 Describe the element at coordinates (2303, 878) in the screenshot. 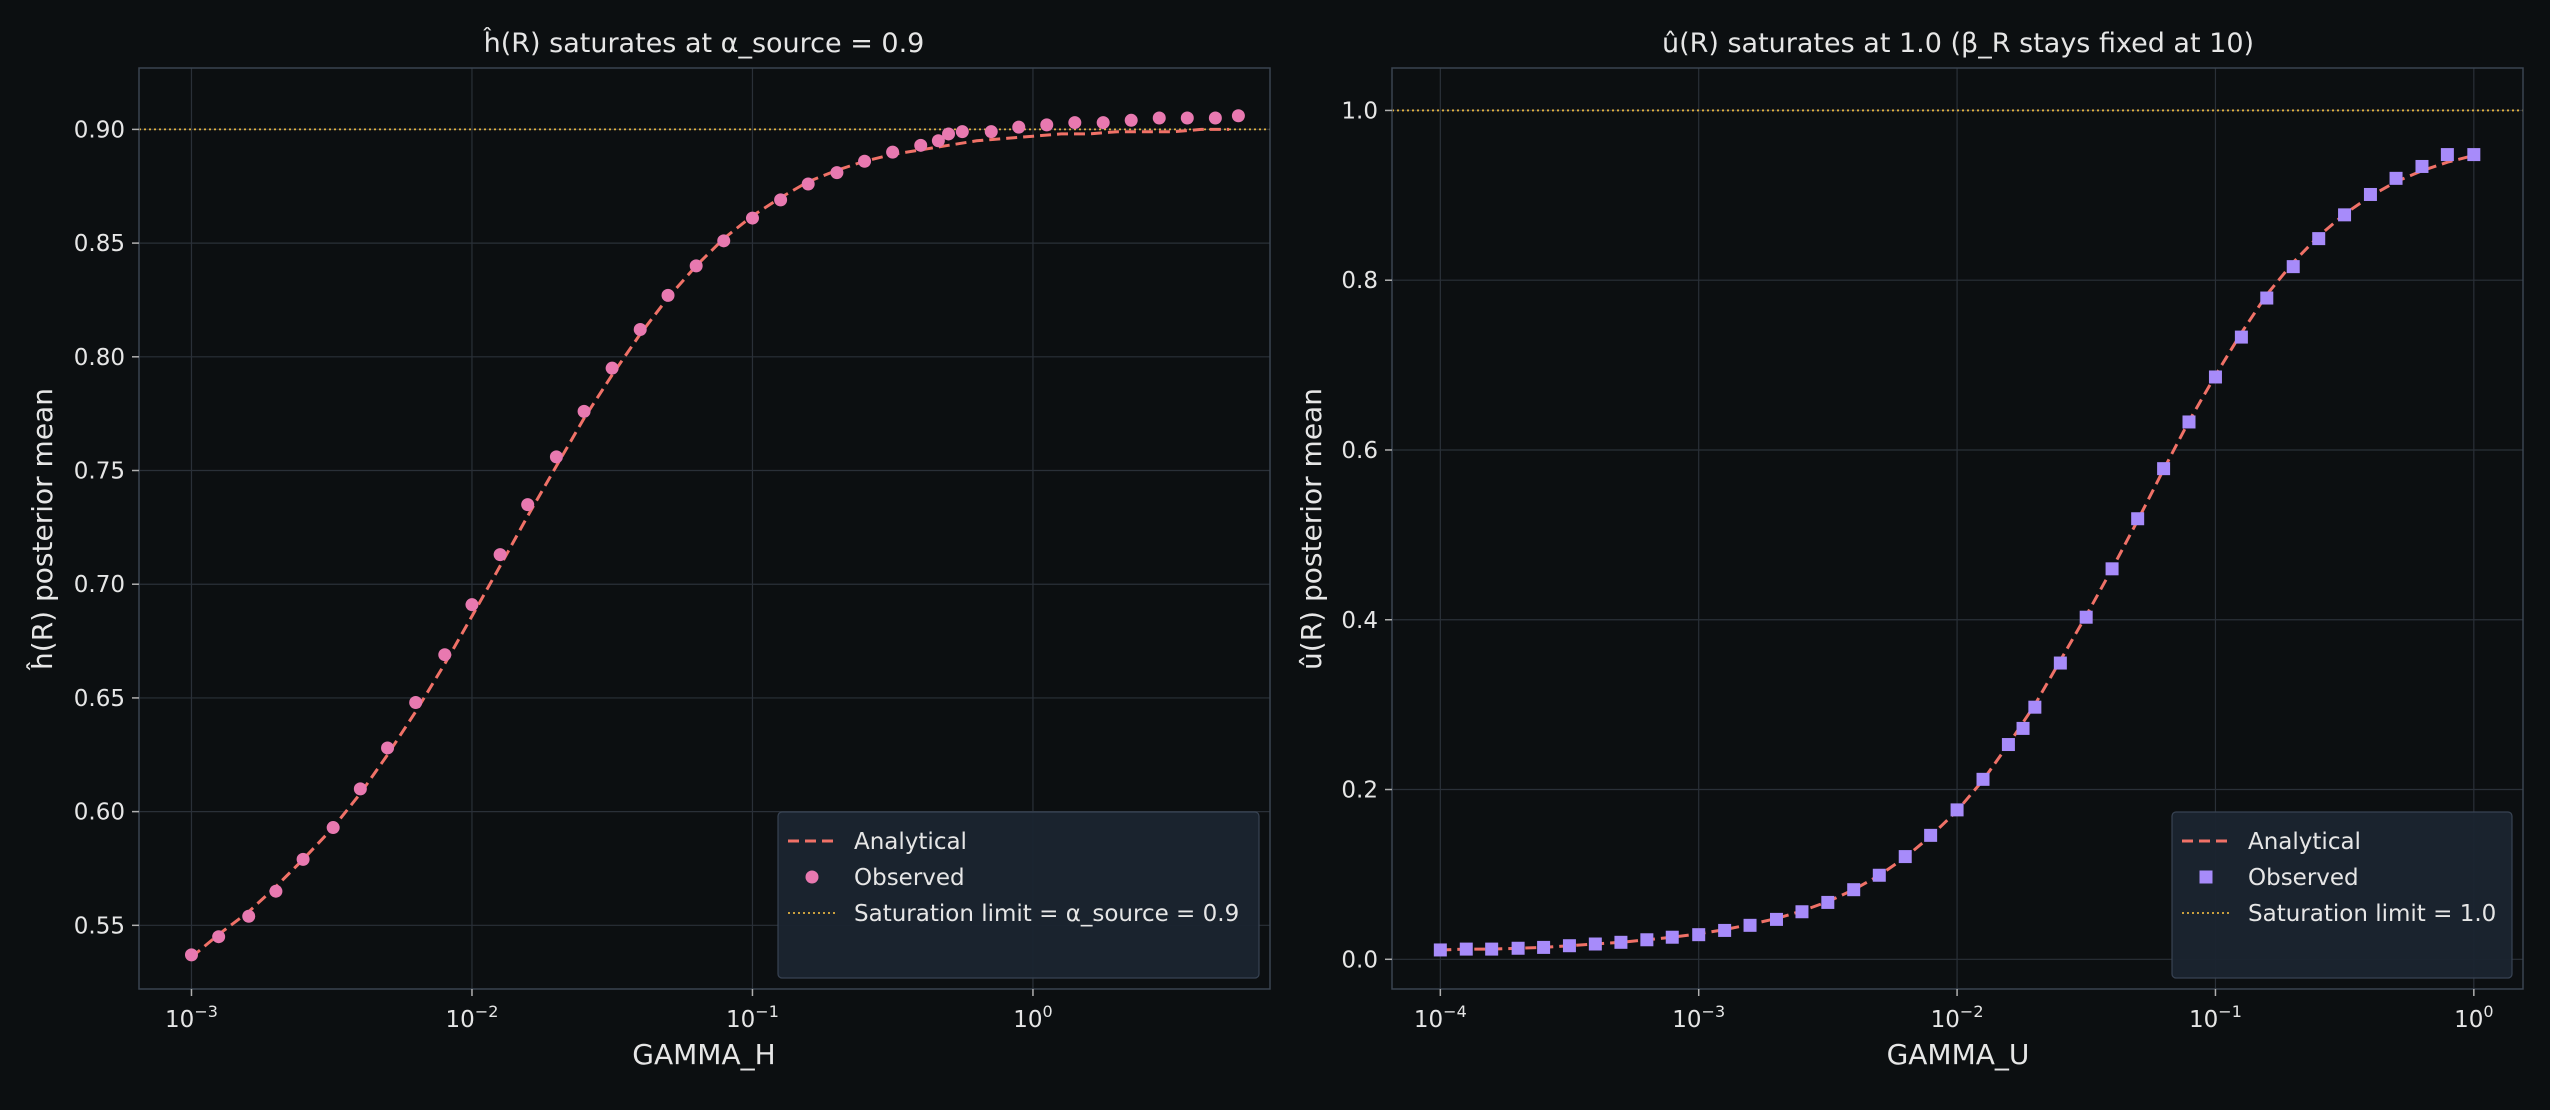

I see `right-legend-observed-label: Observed` at that location.